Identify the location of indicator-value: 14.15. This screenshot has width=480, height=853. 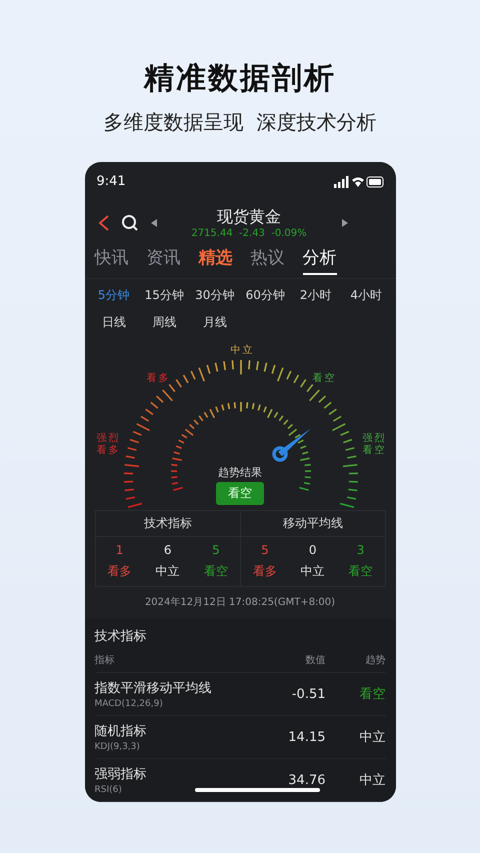
(306, 737).